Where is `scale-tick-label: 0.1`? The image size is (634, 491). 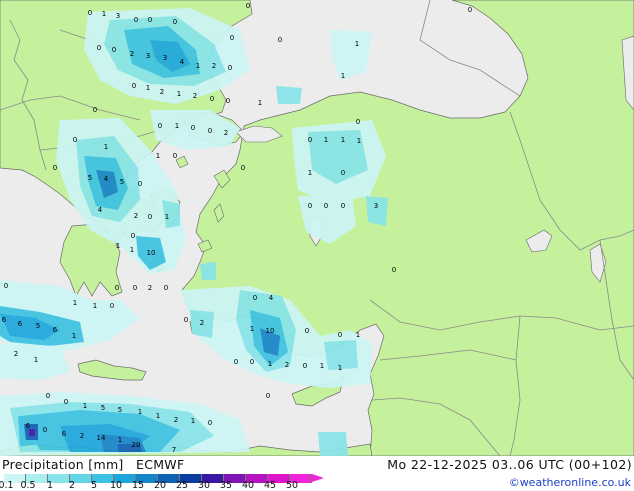
scale-tick-label: 0.1 is located at coordinates (7, 485).